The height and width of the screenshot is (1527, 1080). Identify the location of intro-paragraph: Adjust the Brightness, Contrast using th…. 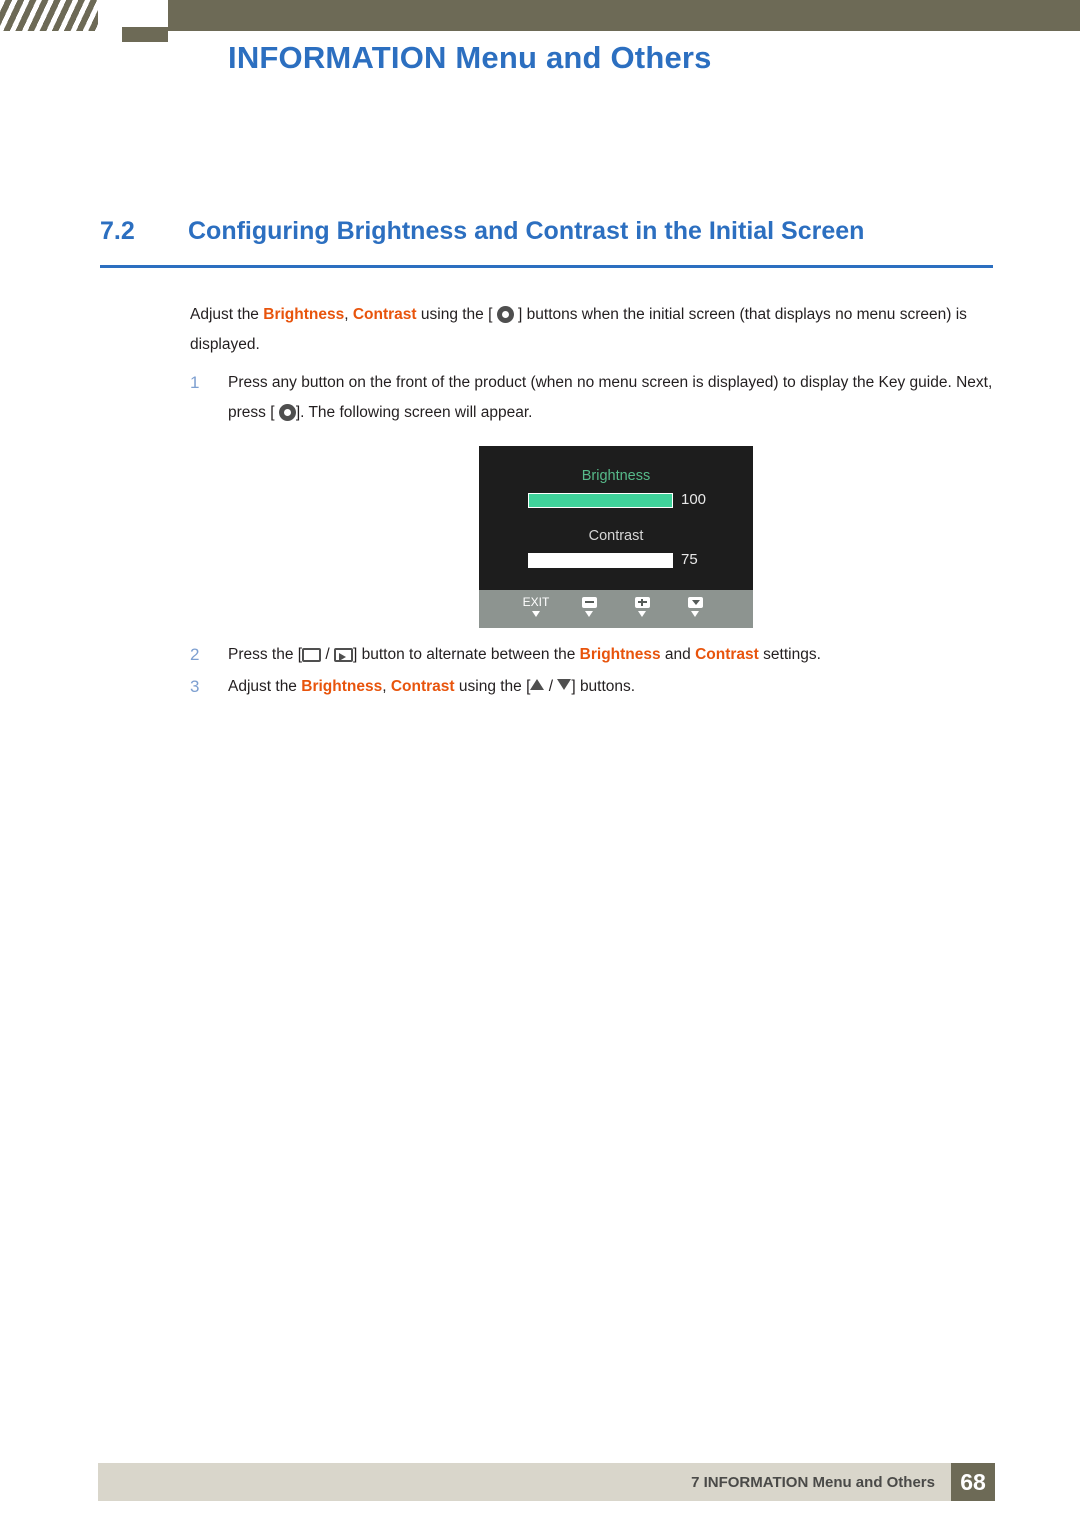
(595, 330).